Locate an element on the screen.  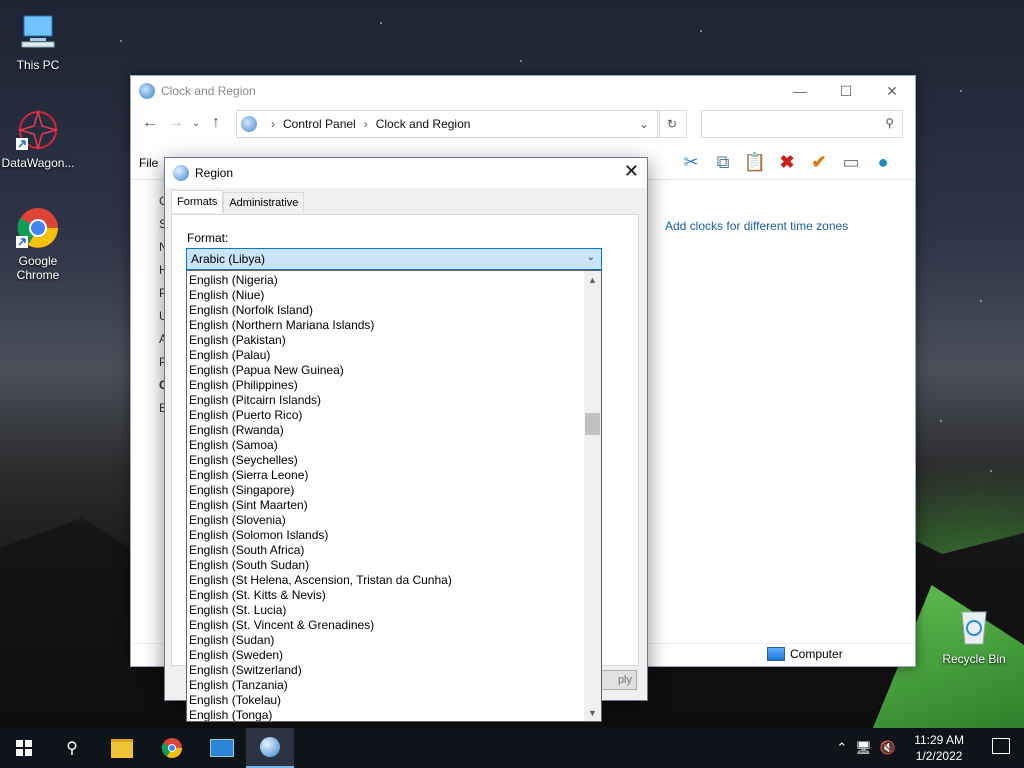
up-arrow-icon: ↑ is located at coordinates (216, 123).